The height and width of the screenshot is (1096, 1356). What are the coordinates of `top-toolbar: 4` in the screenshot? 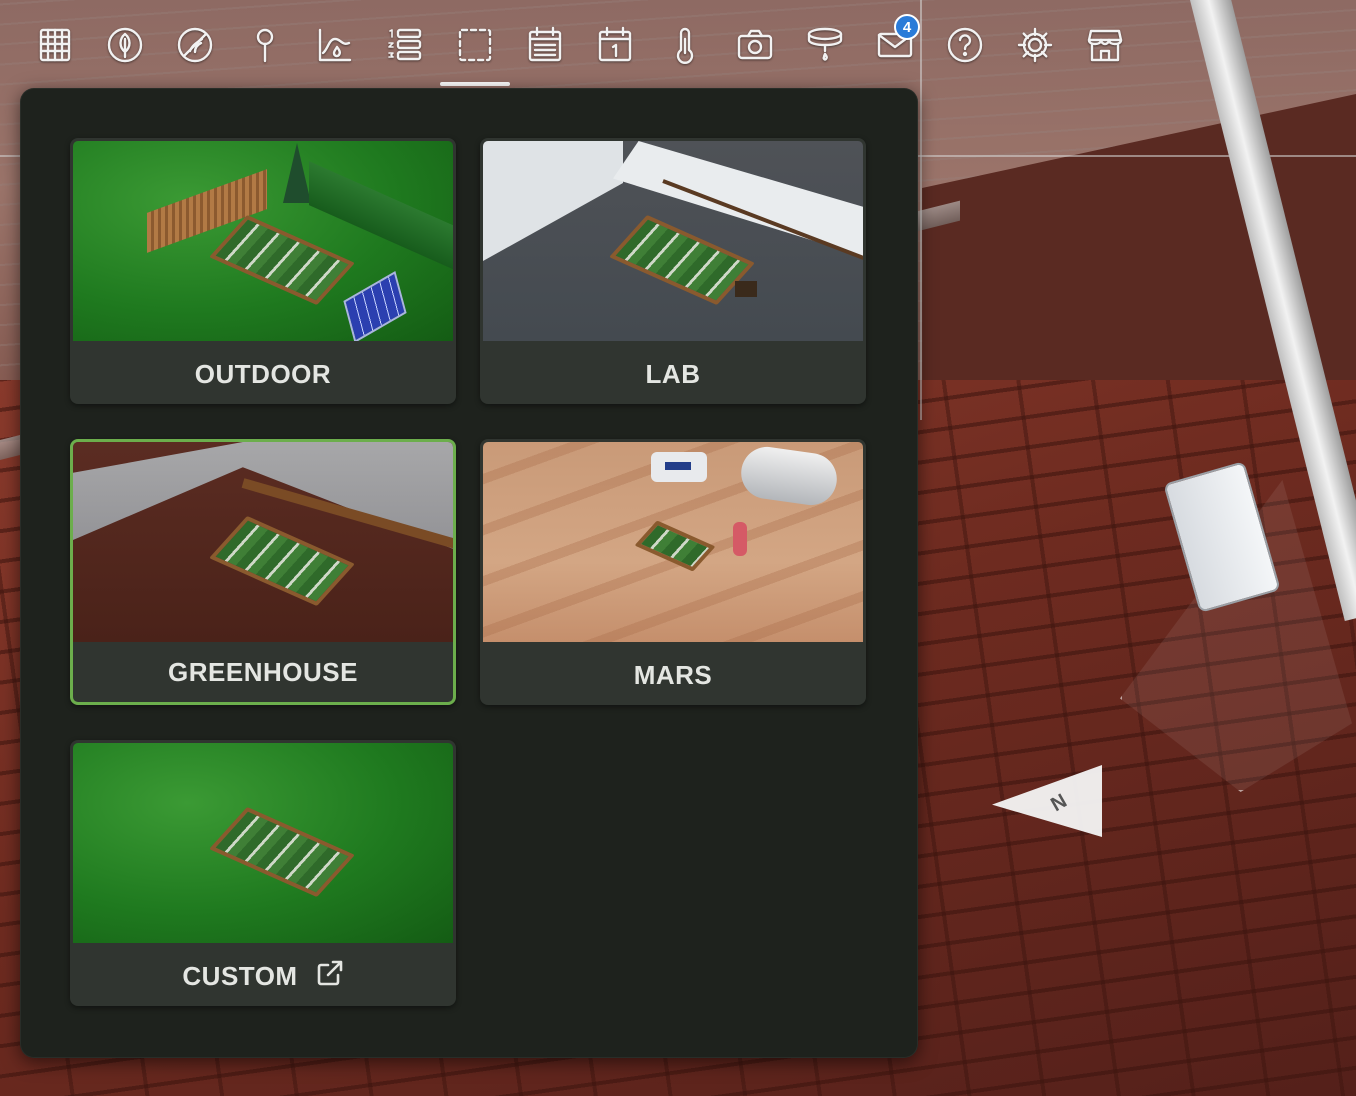 It's located at (580, 48).